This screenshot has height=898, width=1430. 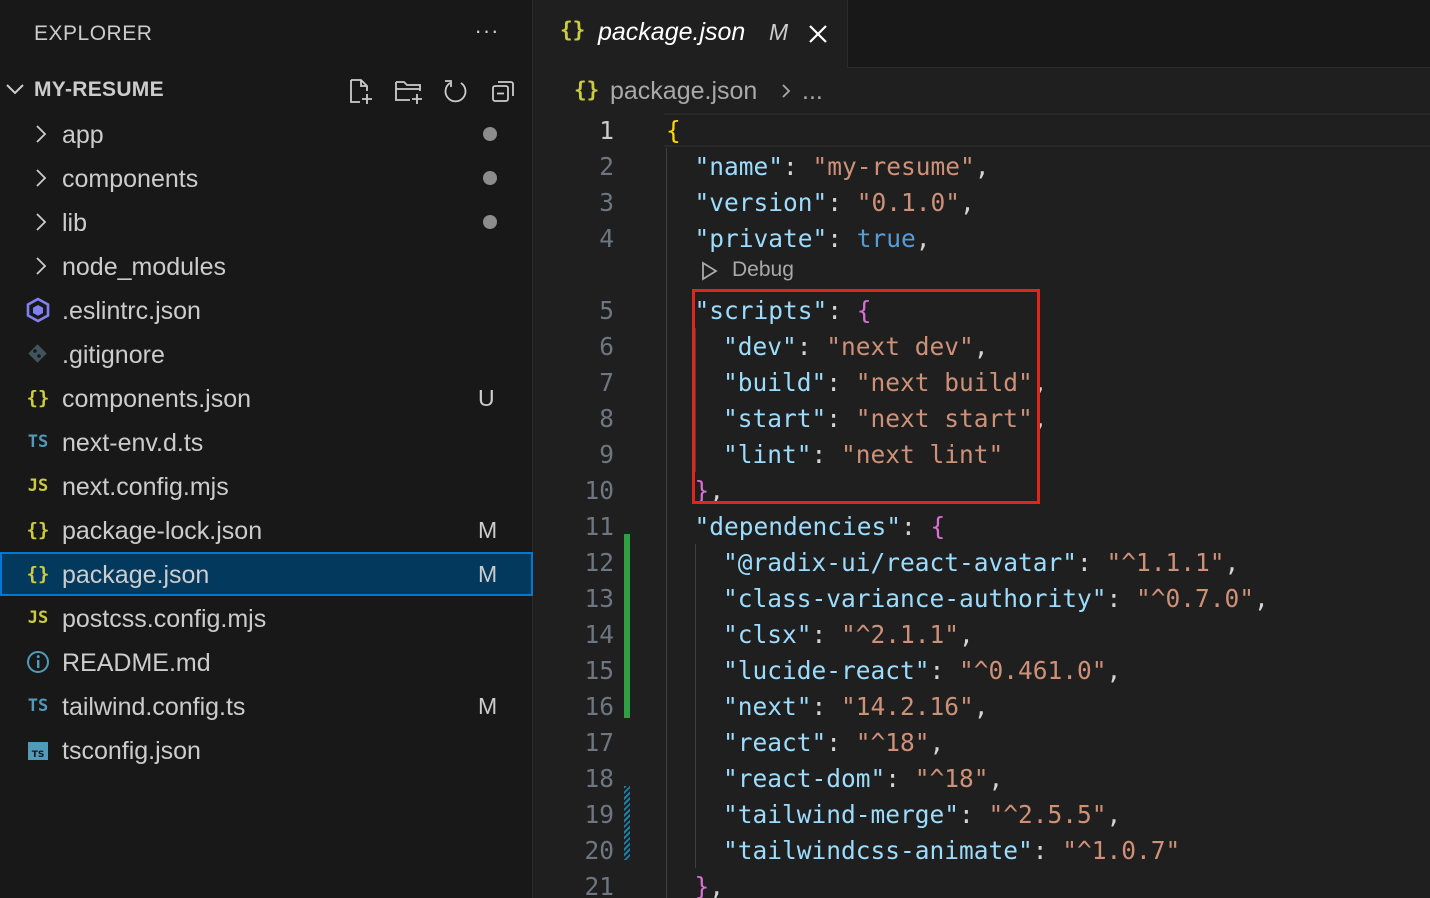 I want to click on code-line: 14 "clsx": "^2.1.1",, so click(x=982, y=634).